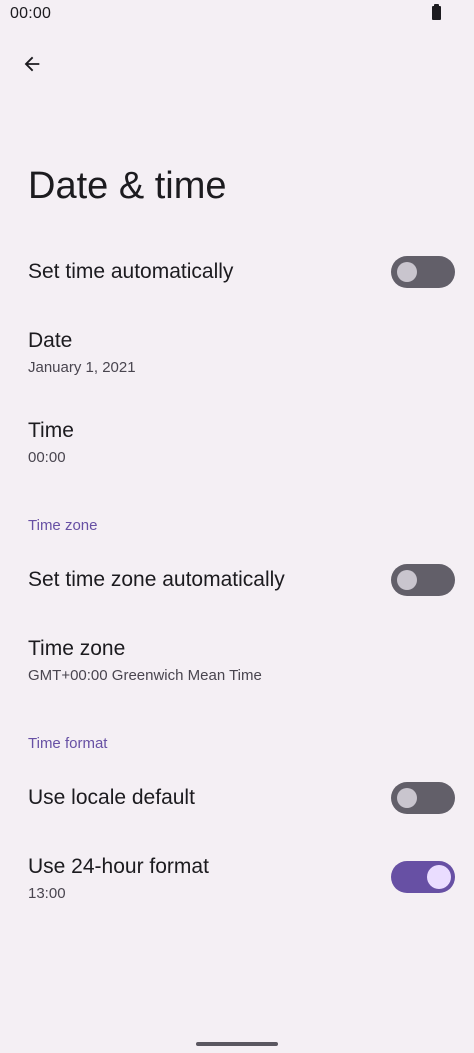  I want to click on use-24-hour-format-switch, so click(423, 877).